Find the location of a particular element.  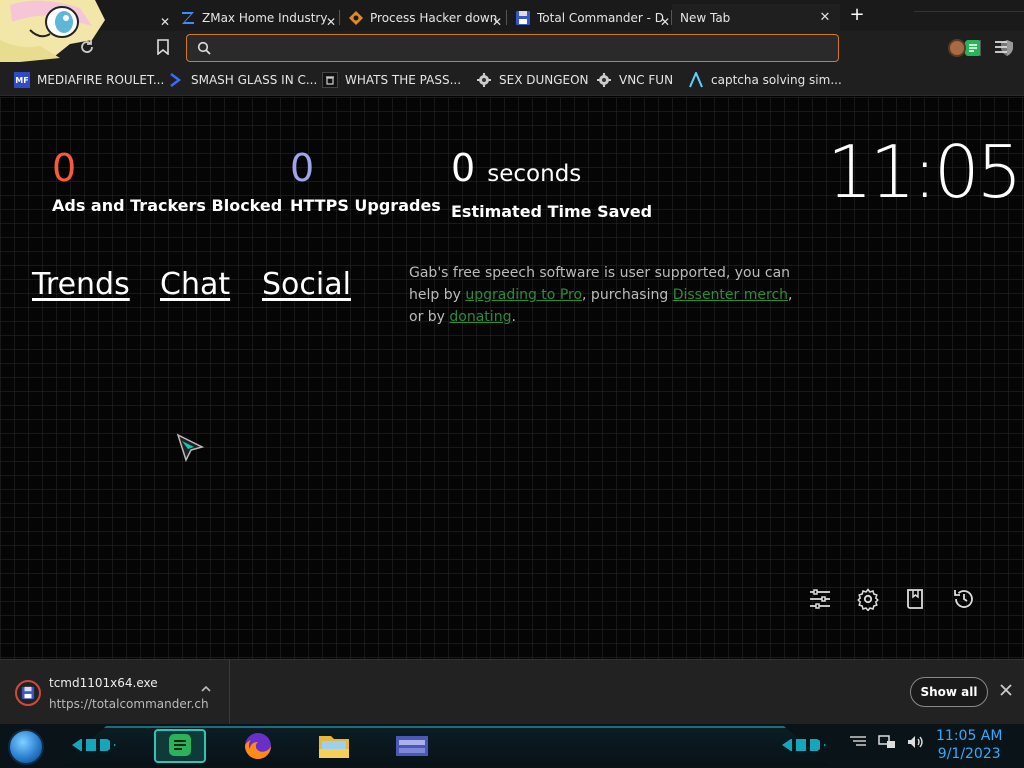

bookmark-item: VNC FUN is located at coordinates (634, 80).